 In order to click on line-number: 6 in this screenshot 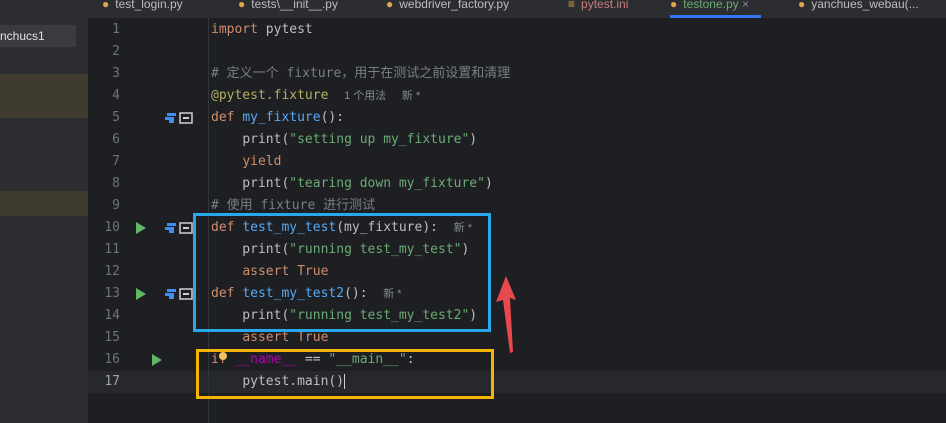, I will do `click(116, 139)`.